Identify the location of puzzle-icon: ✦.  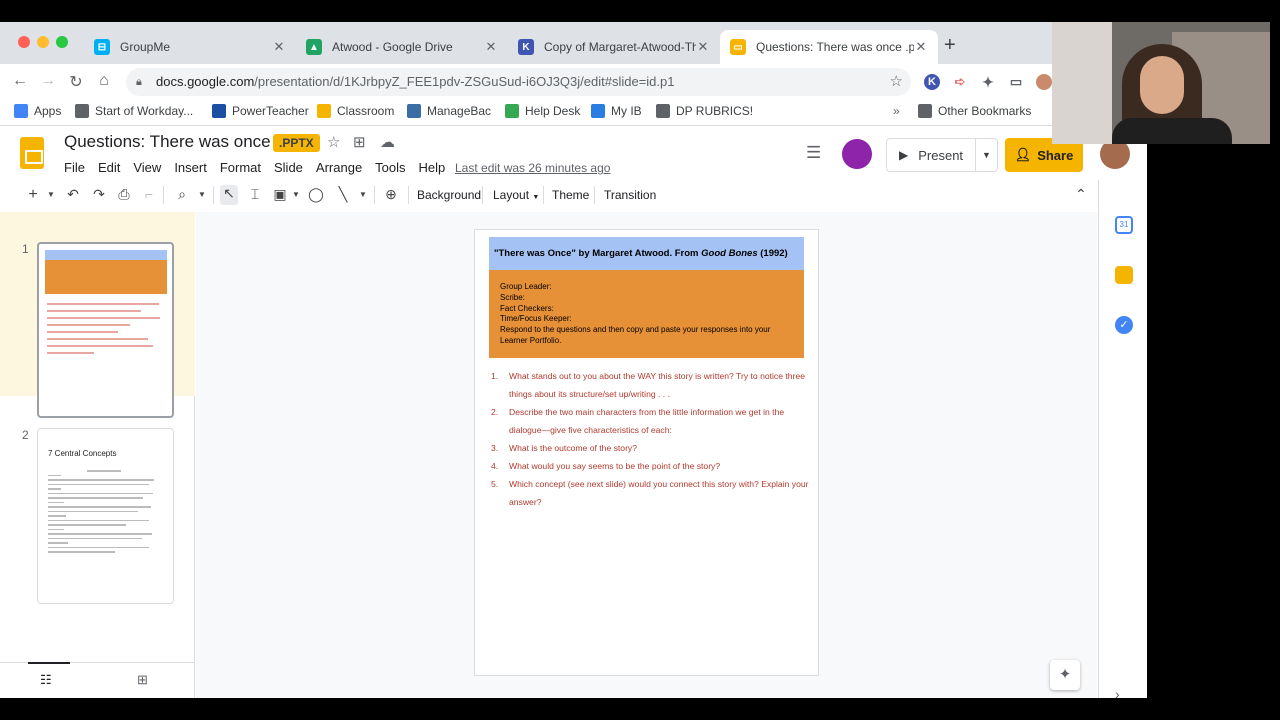
(988, 82).